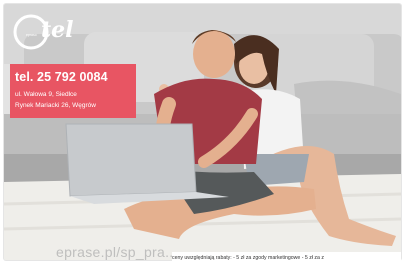 Image resolution: width=405 pixels, height=264 pixels. Describe the element at coordinates (57, 30) in the screenshot. I see `logo-brand: tel` at that location.